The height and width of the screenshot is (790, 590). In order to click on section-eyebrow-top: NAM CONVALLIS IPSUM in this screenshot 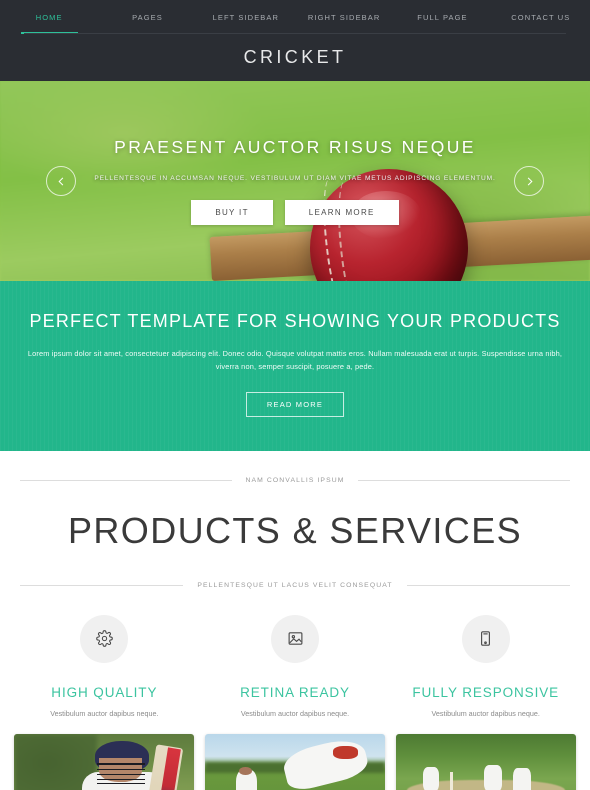, I will do `click(295, 480)`.